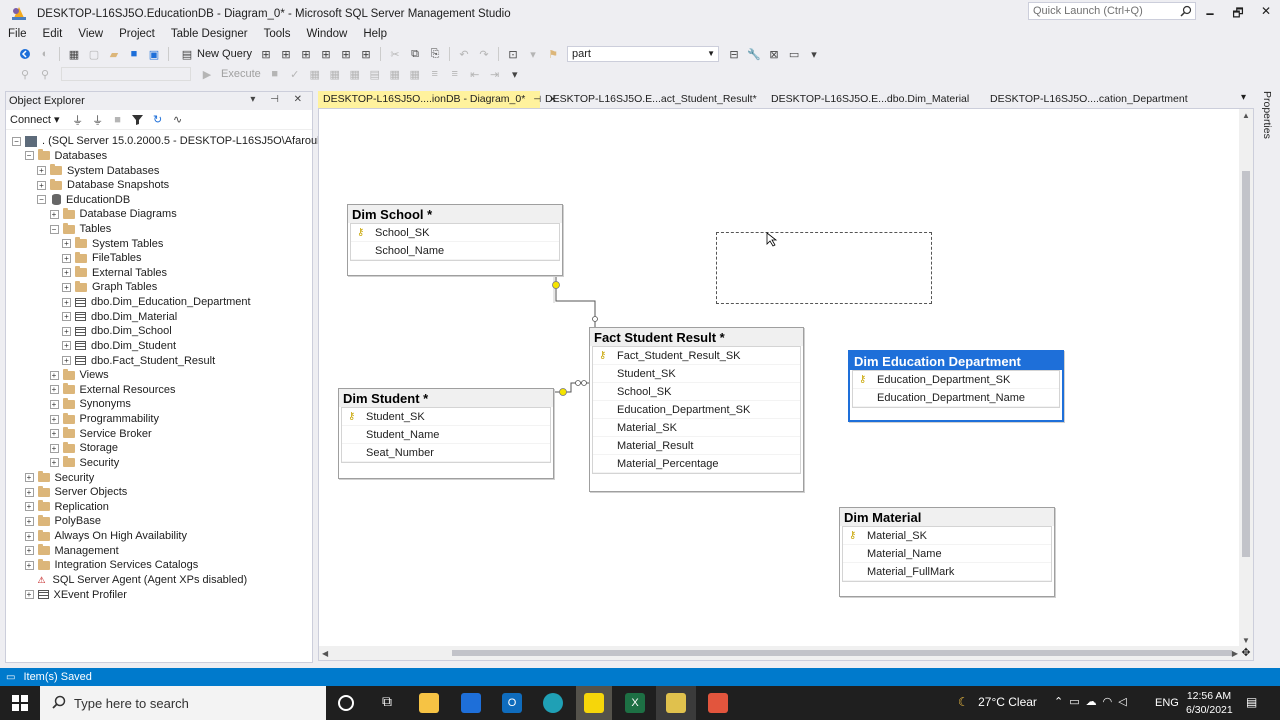 This screenshot has height=720, width=1280. I want to click on column-row: ⚷ Student_SK, so click(446, 417).